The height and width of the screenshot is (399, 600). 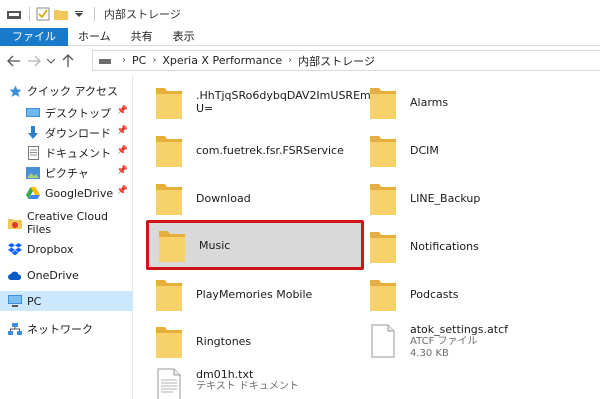 I want to click on drive-icon, so click(x=105, y=61).